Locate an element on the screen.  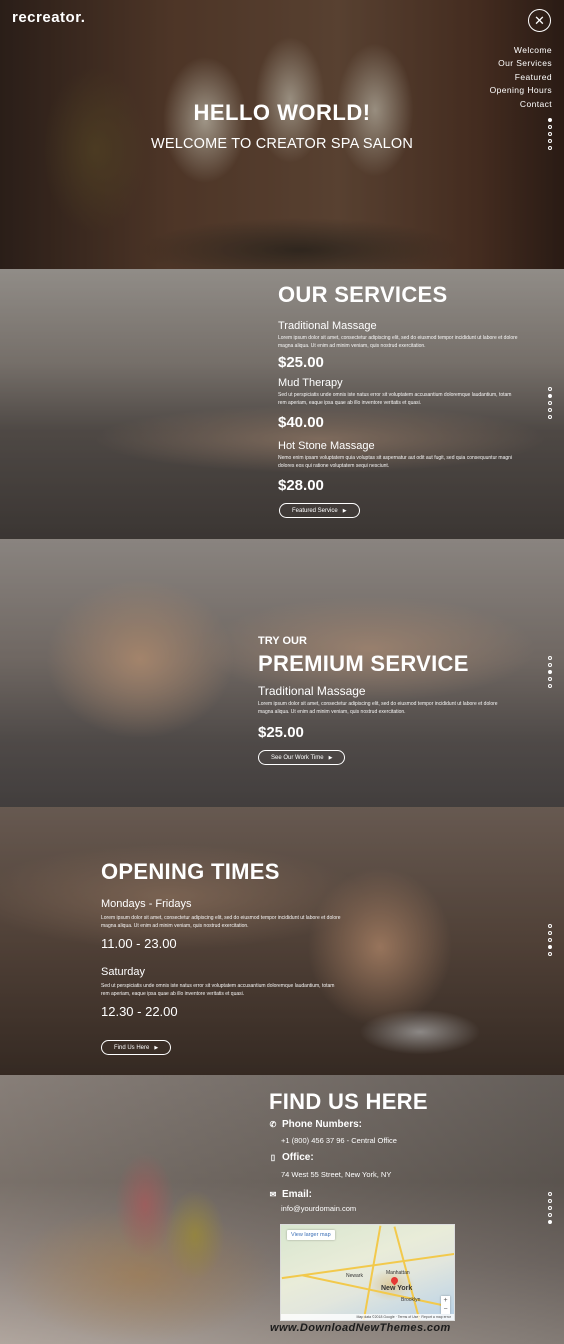
site-logo: recreator. is located at coordinates (48, 17).